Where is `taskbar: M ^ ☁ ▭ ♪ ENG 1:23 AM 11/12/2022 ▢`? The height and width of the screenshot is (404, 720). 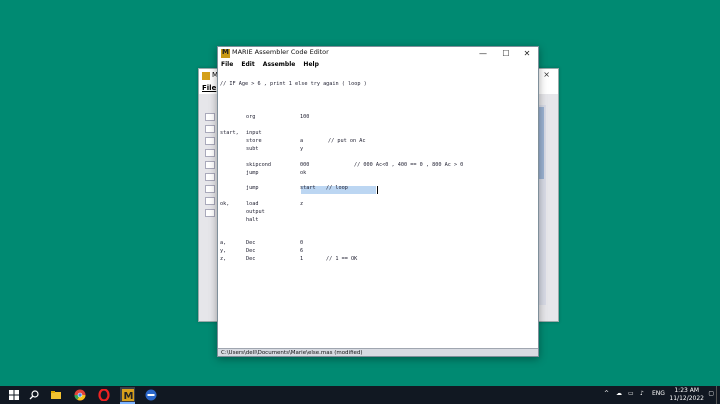
taskbar: M ^ ☁ ▭ ♪ ENG 1:23 AM 11/12/2022 ▢ is located at coordinates (360, 395).